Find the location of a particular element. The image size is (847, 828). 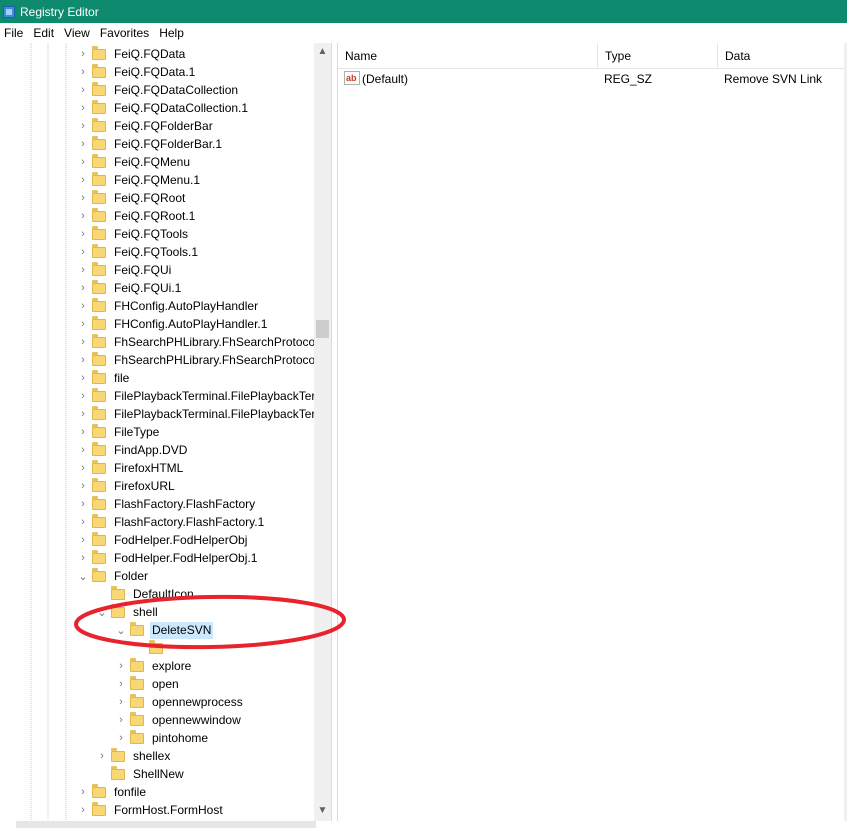

tree-item: › FeiQ.FQTools is located at coordinates (133, 234).